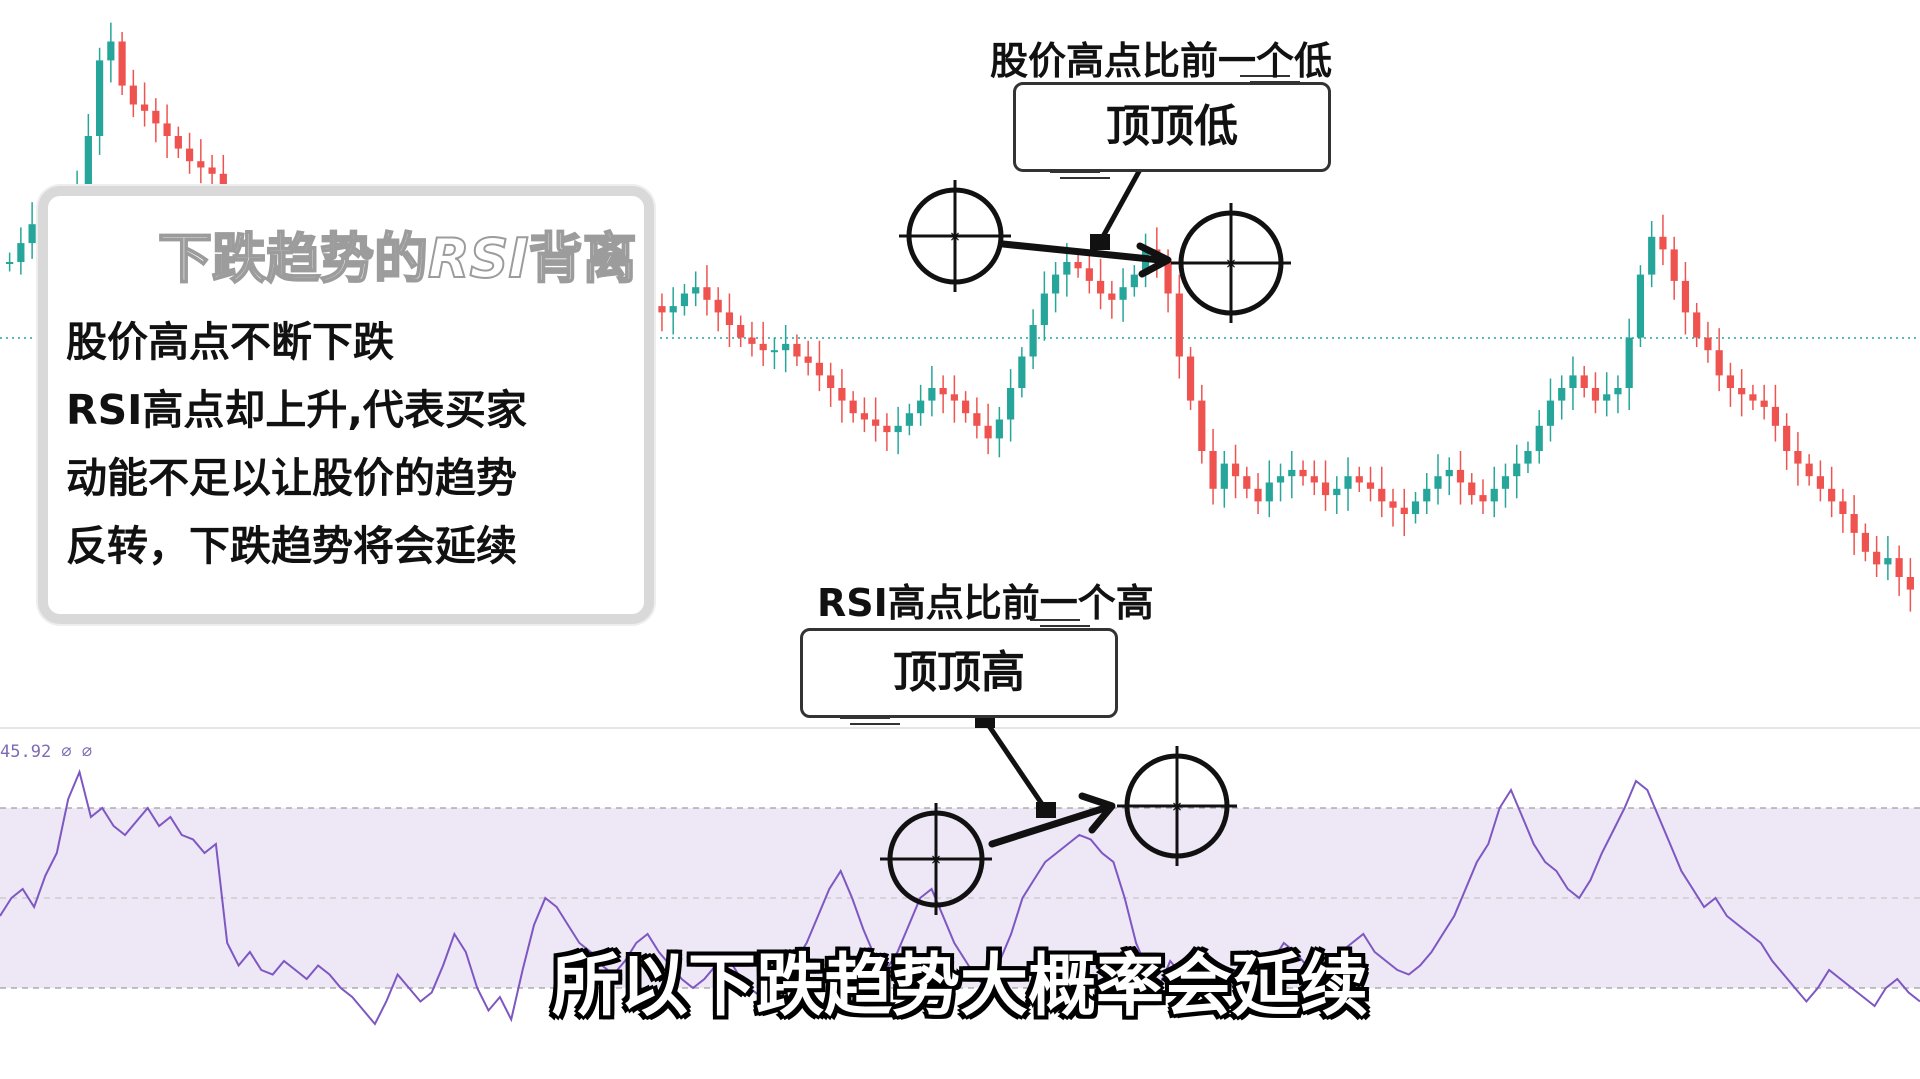  Describe the element at coordinates (959, 673) in the screenshot. I see `rsi-annotation-badge: 顶顶高` at that location.